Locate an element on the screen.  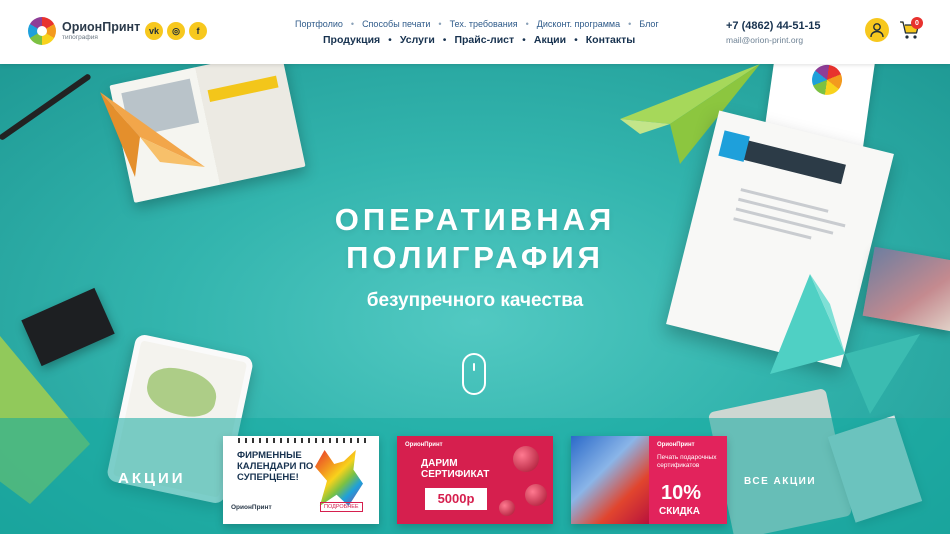
user-account-button is located at coordinates (877, 30).